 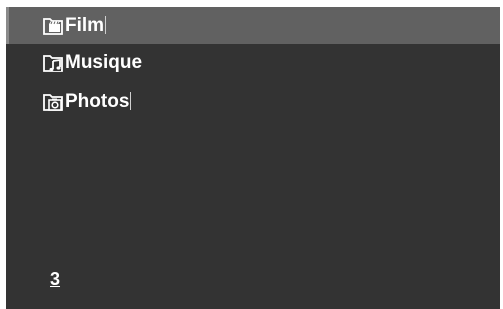 What do you see at coordinates (98, 101) in the screenshot?
I see `folder-item-label: Photos` at bounding box center [98, 101].